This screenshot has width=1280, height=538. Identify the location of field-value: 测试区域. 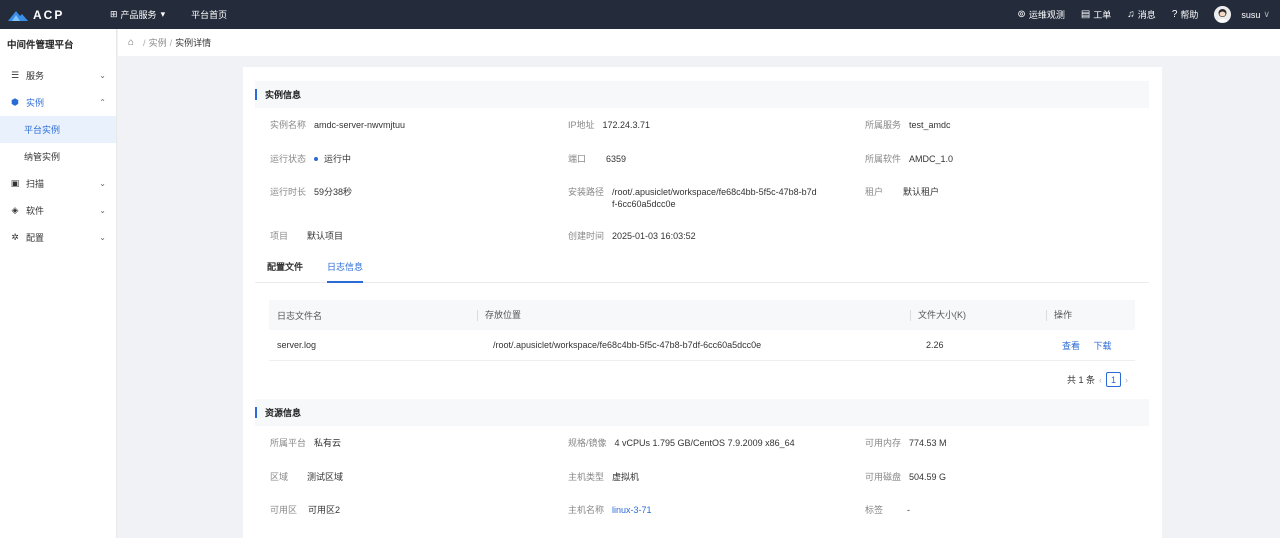
(325, 477).